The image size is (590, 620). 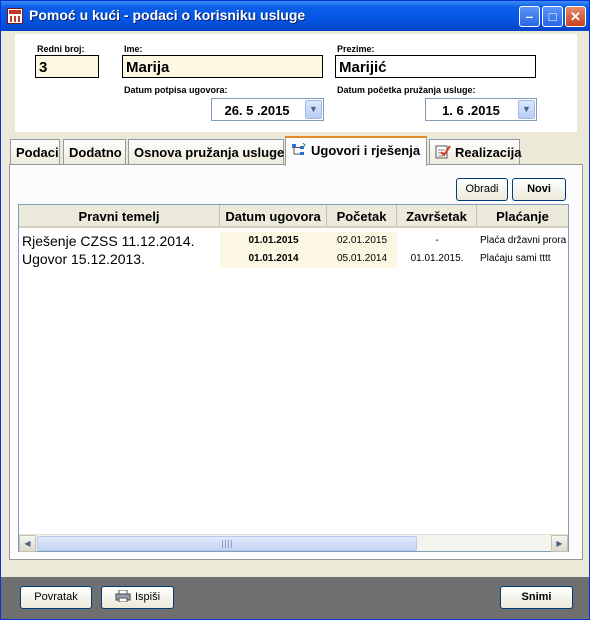 What do you see at coordinates (362, 216) in the screenshot?
I see `column-header-pocetak: Početak` at bounding box center [362, 216].